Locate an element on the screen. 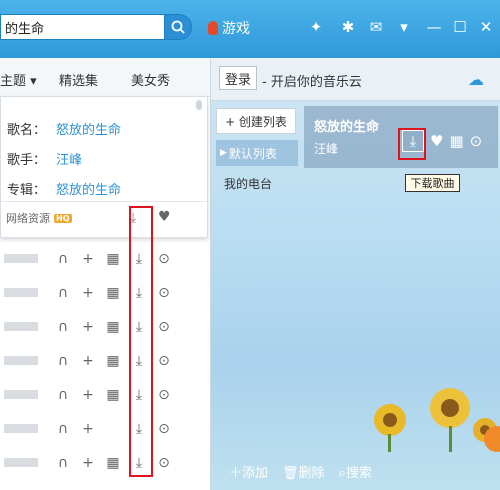 Image resolution: width=500 pixels, height=490 pixels. search-icon is located at coordinates (178, 27).